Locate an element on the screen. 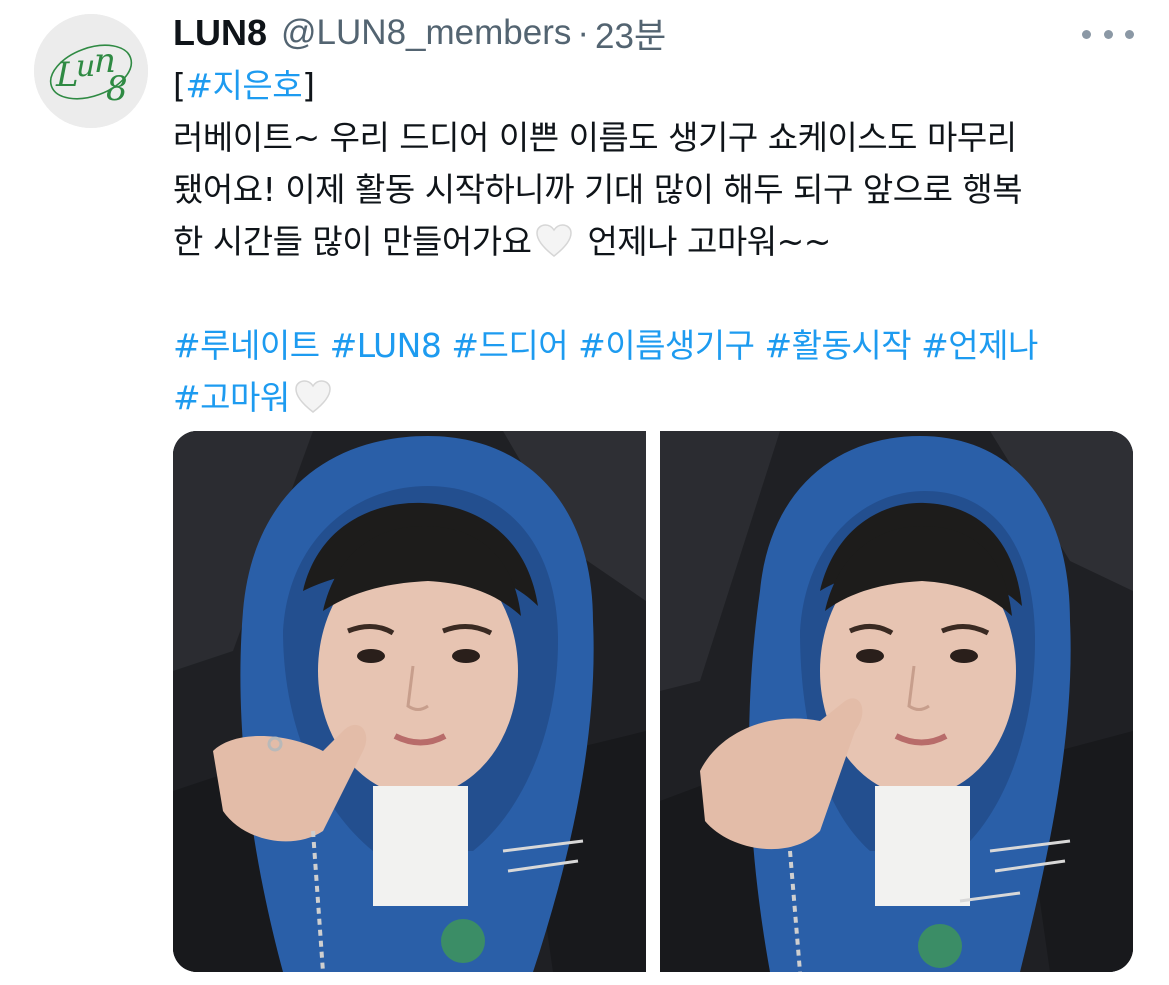 The height and width of the screenshot is (985, 1169). hashtag-link: #활동시작 is located at coordinates (838, 345).